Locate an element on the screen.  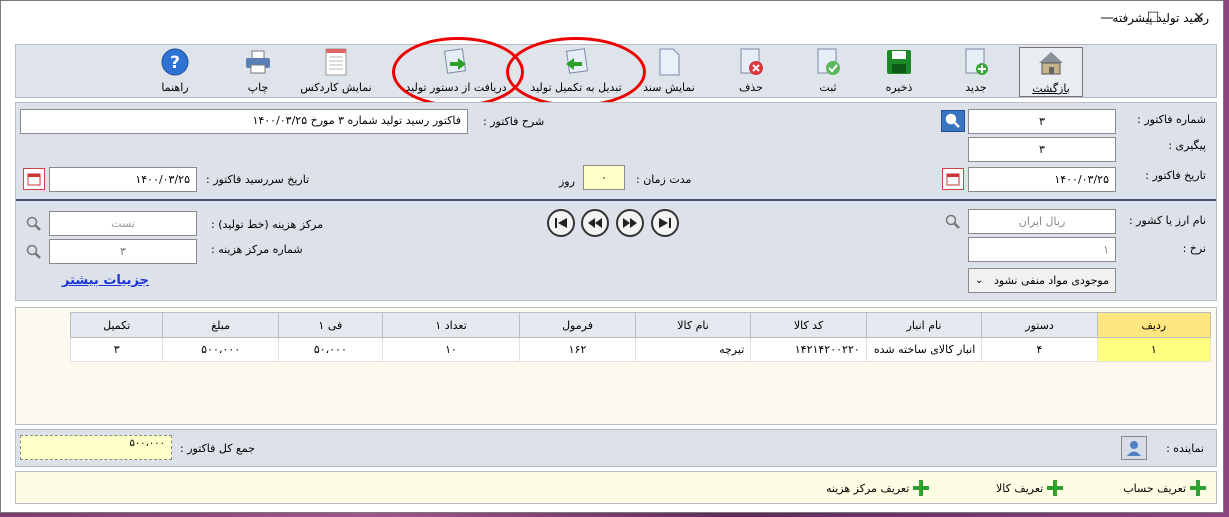
divider is located at coordinates (616, 200).